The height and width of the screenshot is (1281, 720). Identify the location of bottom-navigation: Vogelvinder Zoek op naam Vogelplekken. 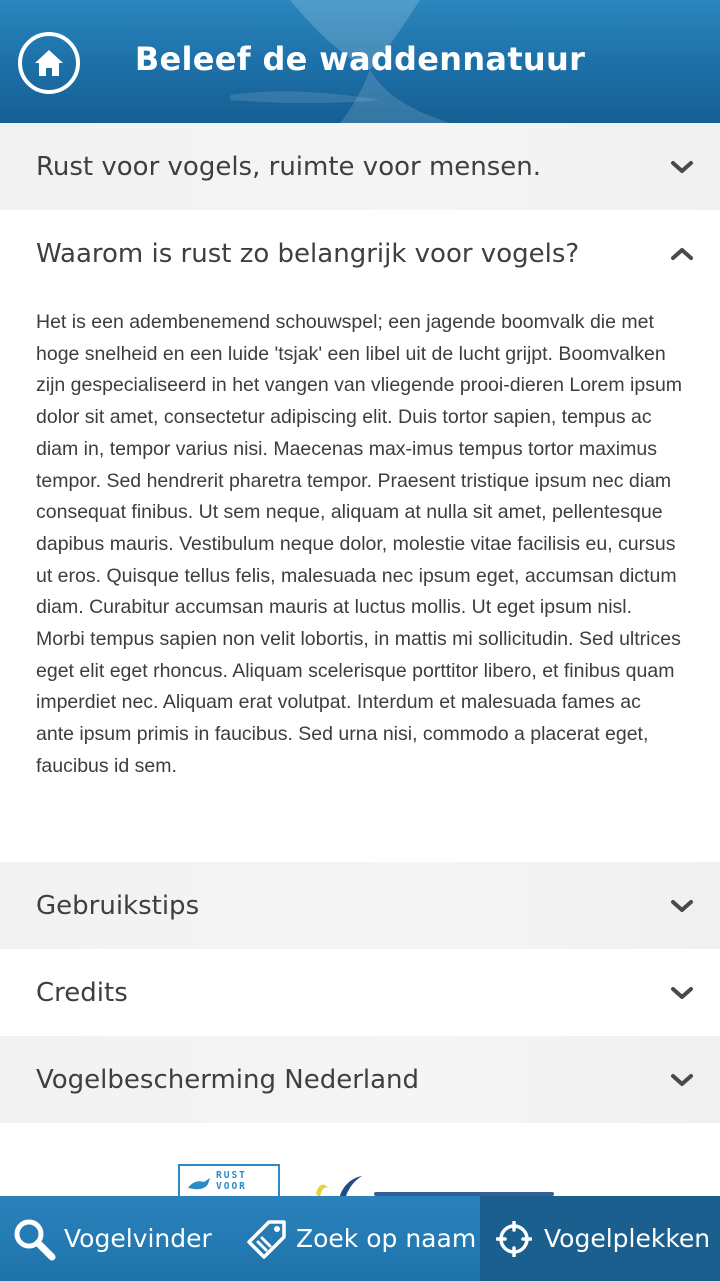
(360, 1238).